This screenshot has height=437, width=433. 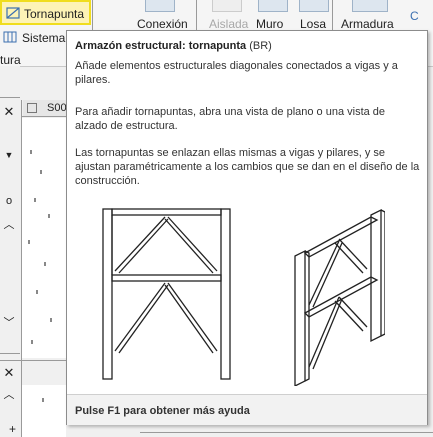 I want to click on armadura-button: Armadura, so click(x=367, y=24).